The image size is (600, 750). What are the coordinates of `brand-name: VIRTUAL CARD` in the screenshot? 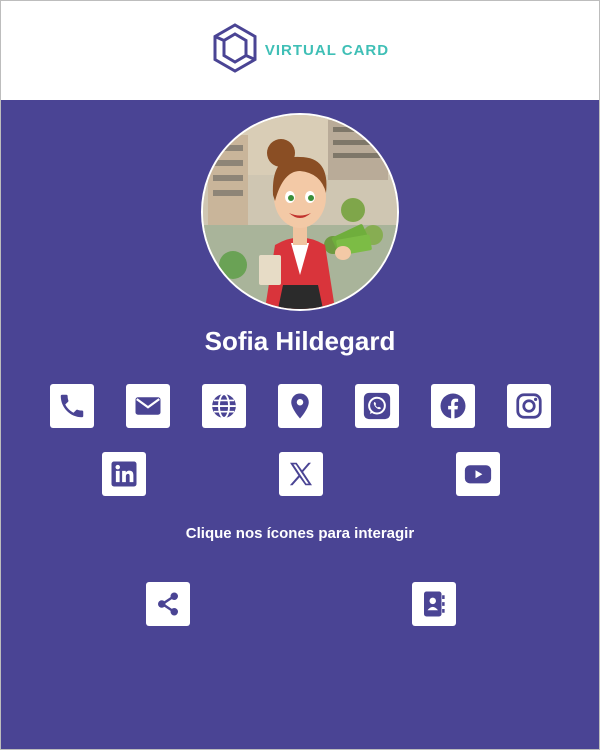 It's located at (327, 50).